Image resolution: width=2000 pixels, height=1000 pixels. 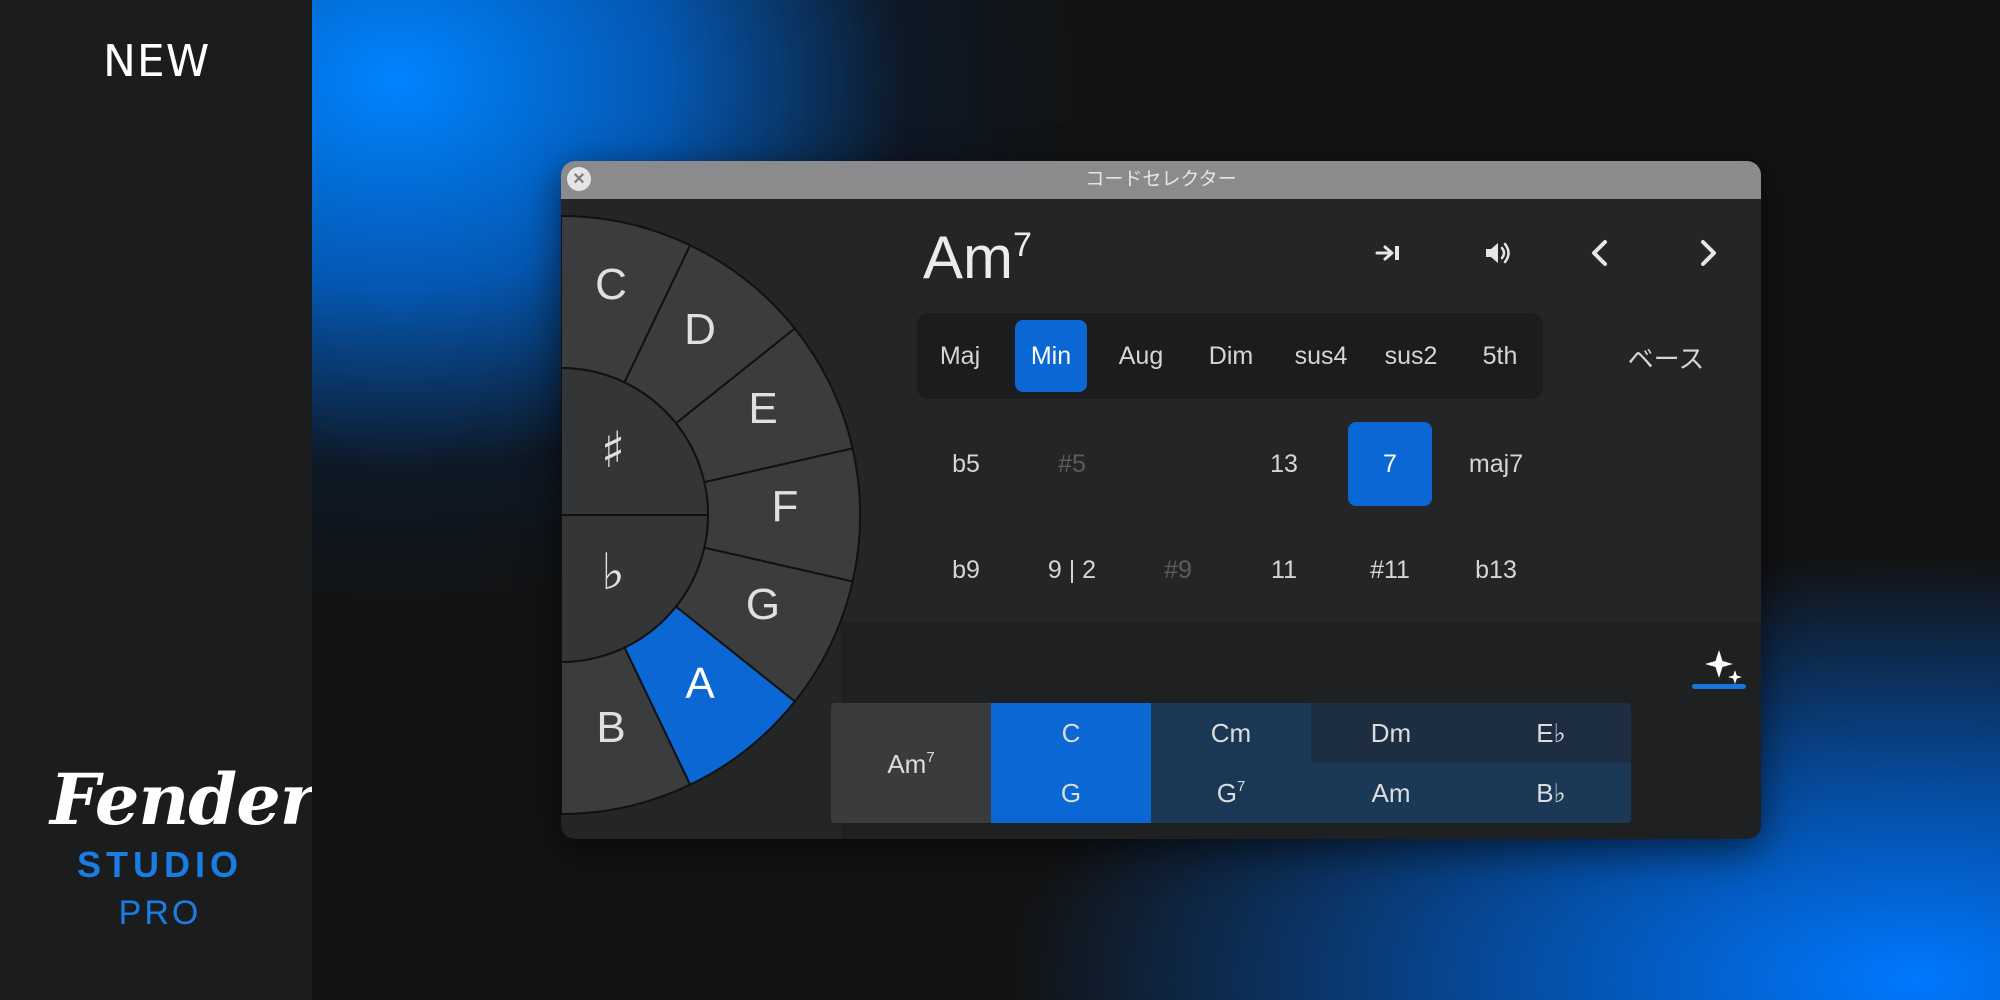 I want to click on ext-11: 11, so click(x=1284, y=570).